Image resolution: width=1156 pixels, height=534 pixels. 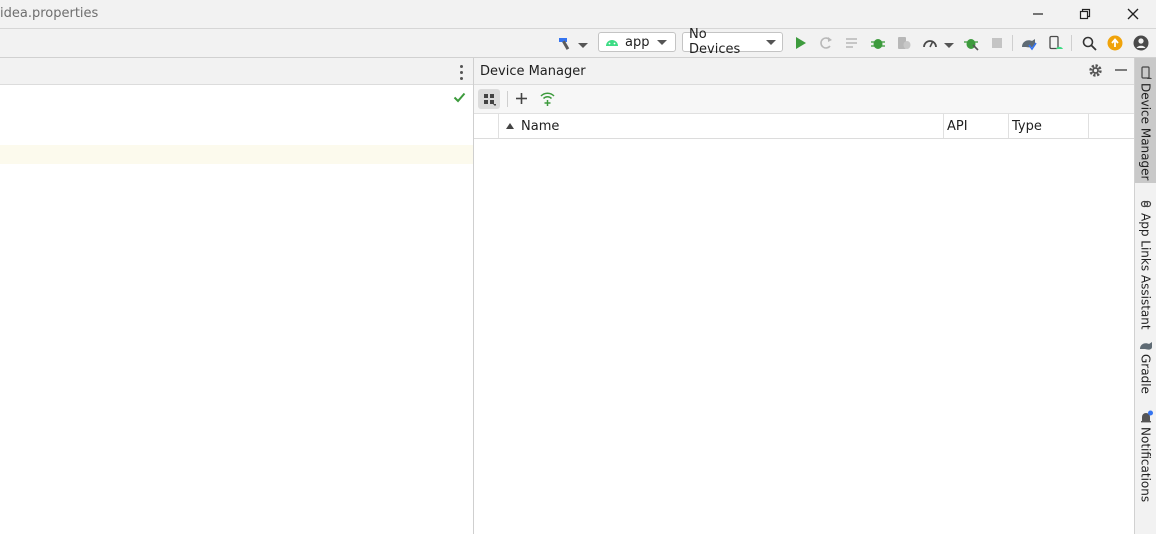 I want to click on wifi-icon, so click(x=547, y=99).